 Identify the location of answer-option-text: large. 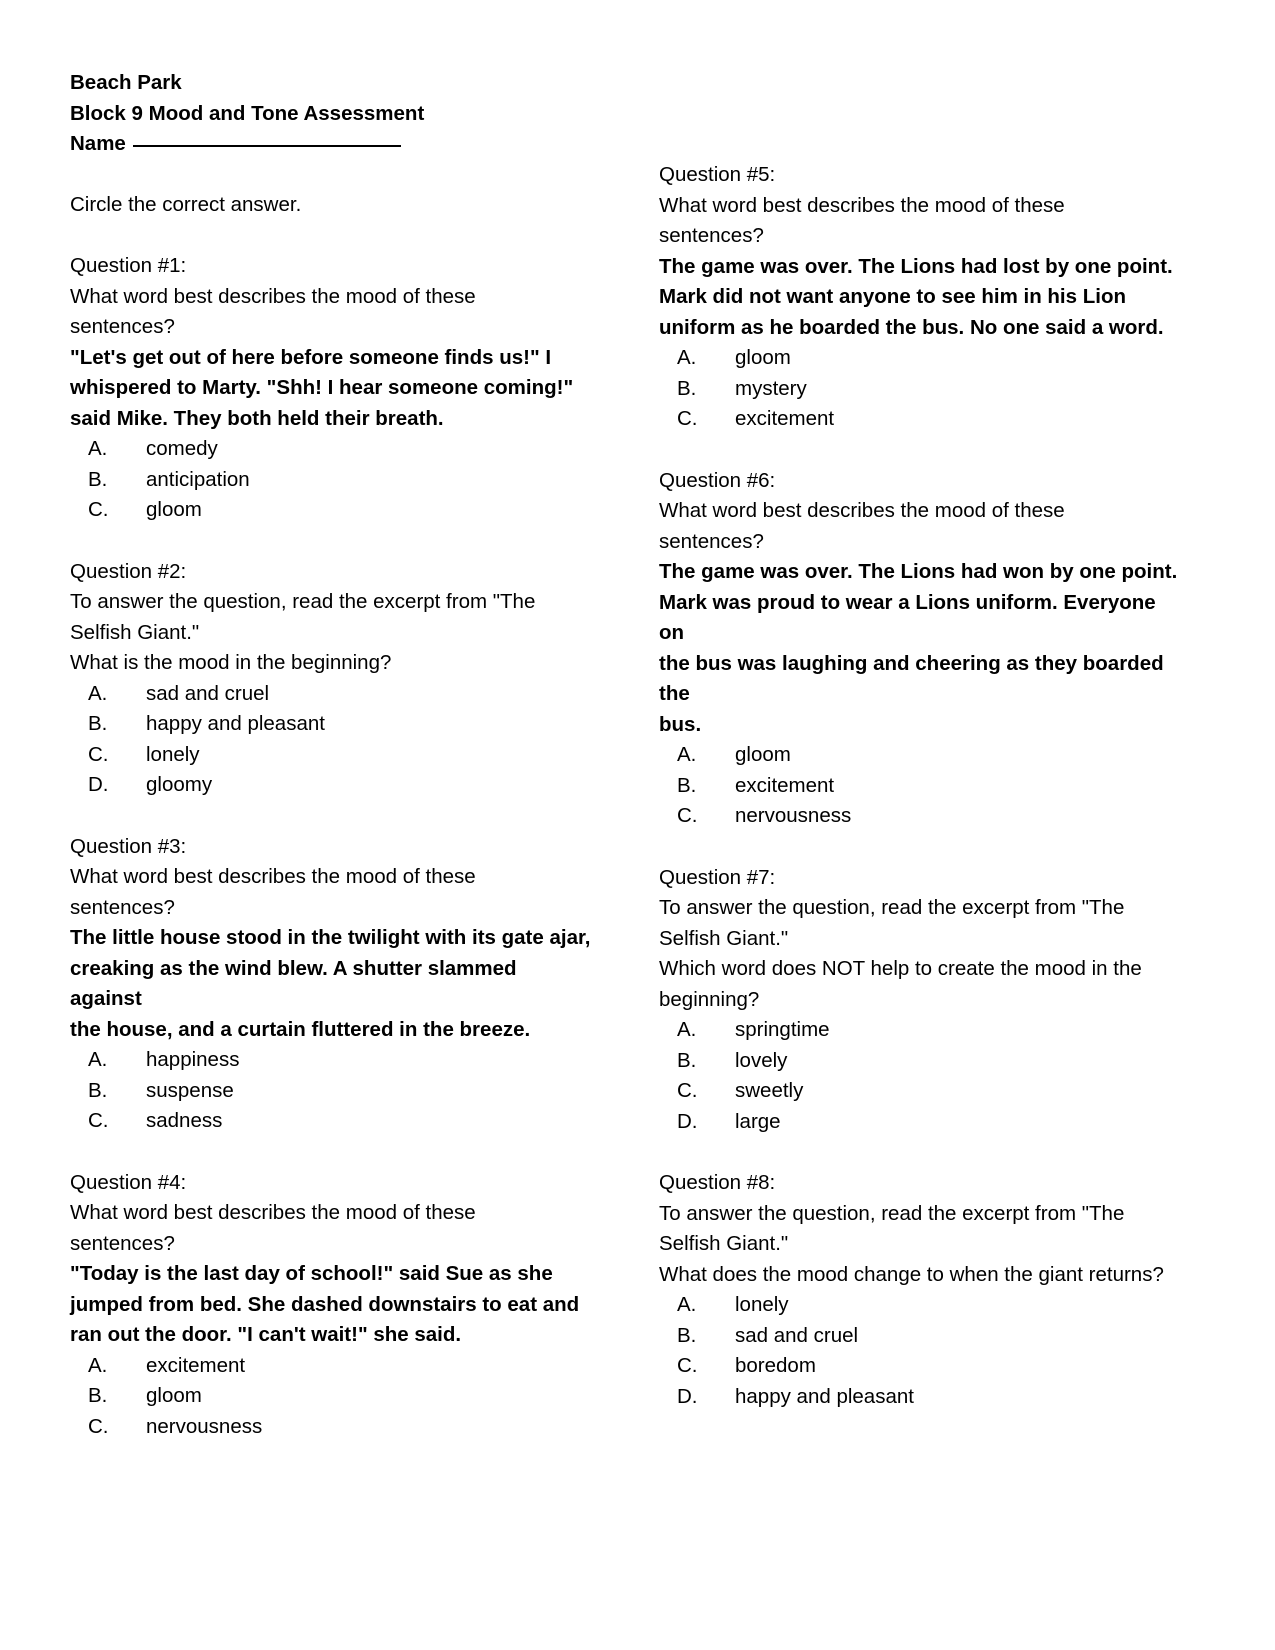
(758, 1121).